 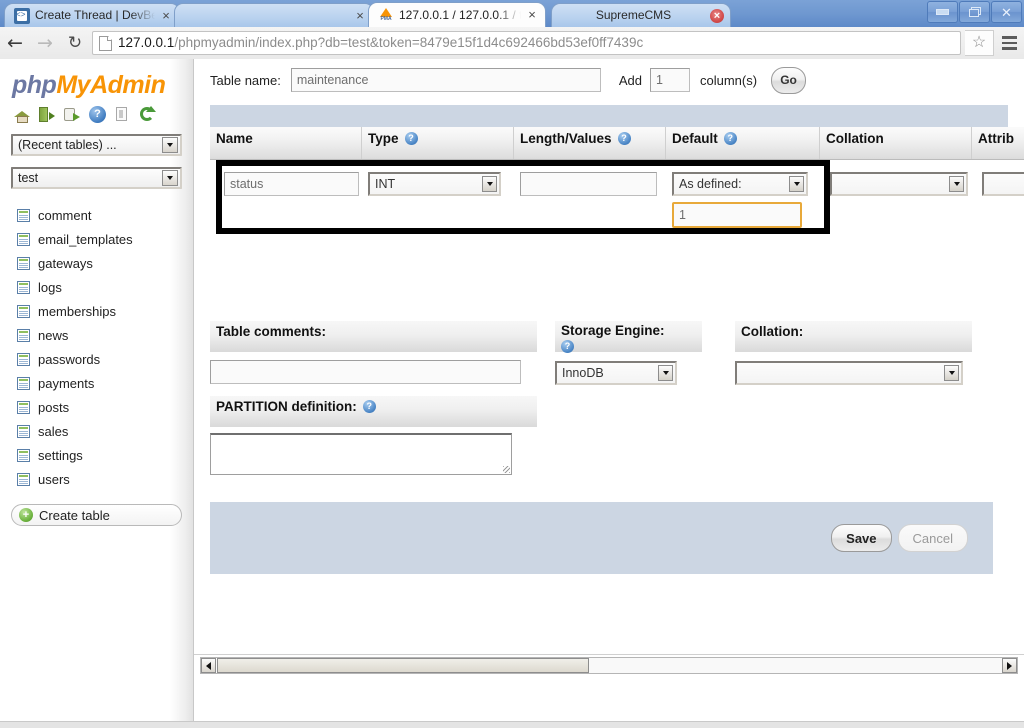 I want to click on column-length-input, so click(x=588, y=184).